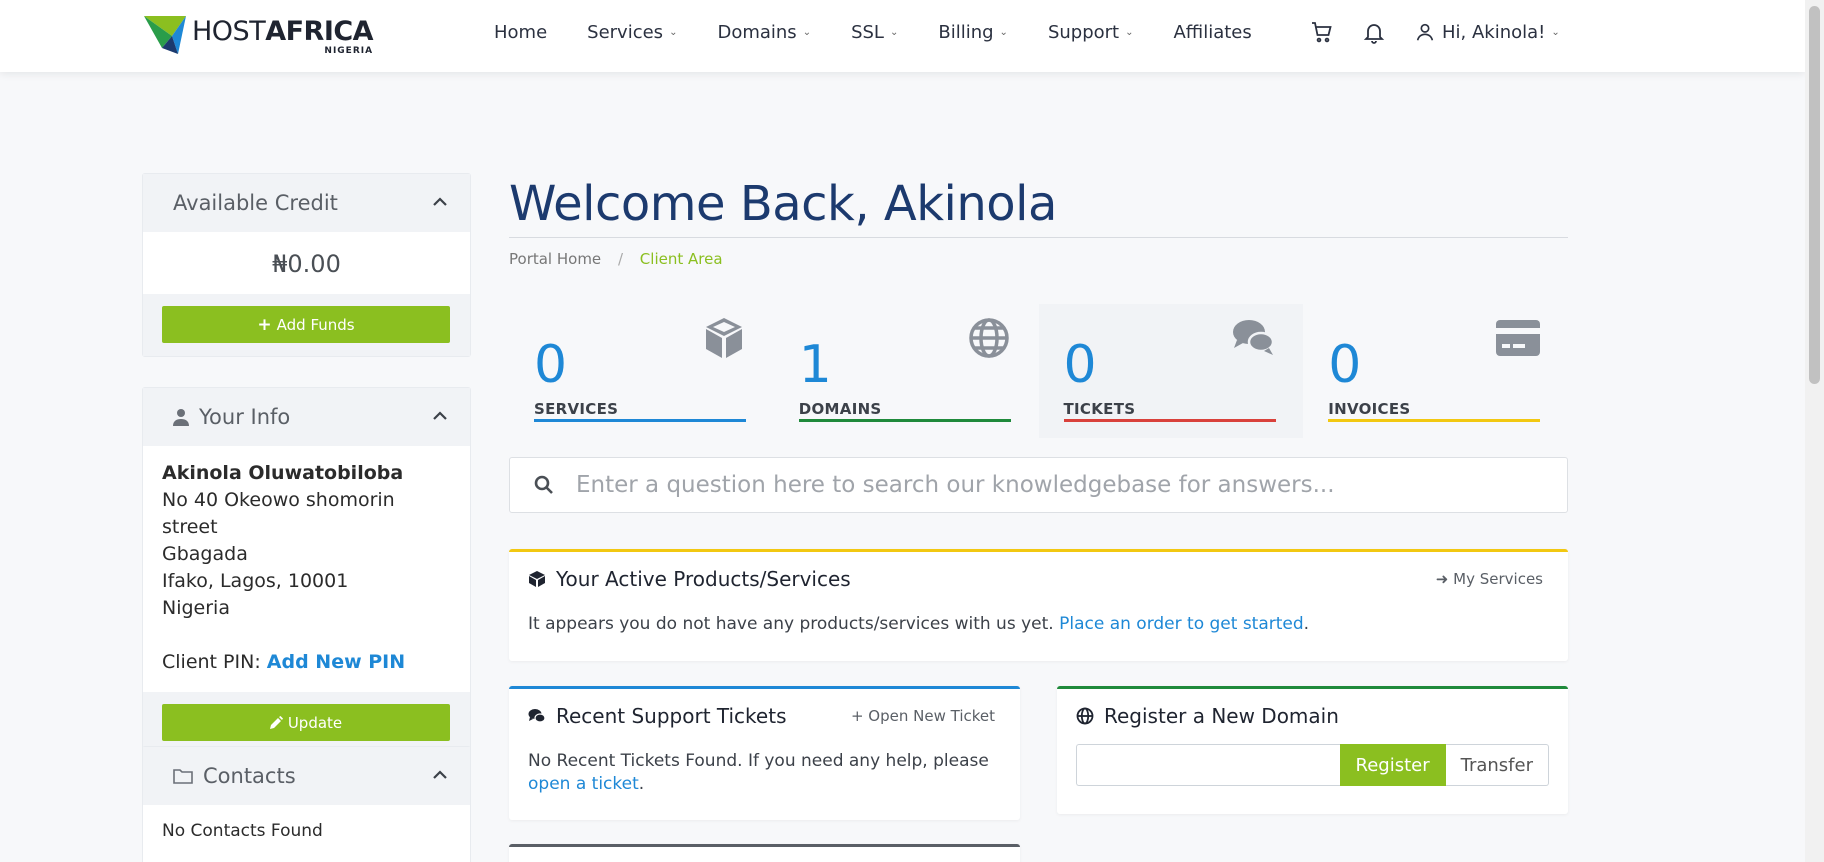 The height and width of the screenshot is (862, 1824). What do you see at coordinates (764, 853) in the screenshot?
I see `next-card` at bounding box center [764, 853].